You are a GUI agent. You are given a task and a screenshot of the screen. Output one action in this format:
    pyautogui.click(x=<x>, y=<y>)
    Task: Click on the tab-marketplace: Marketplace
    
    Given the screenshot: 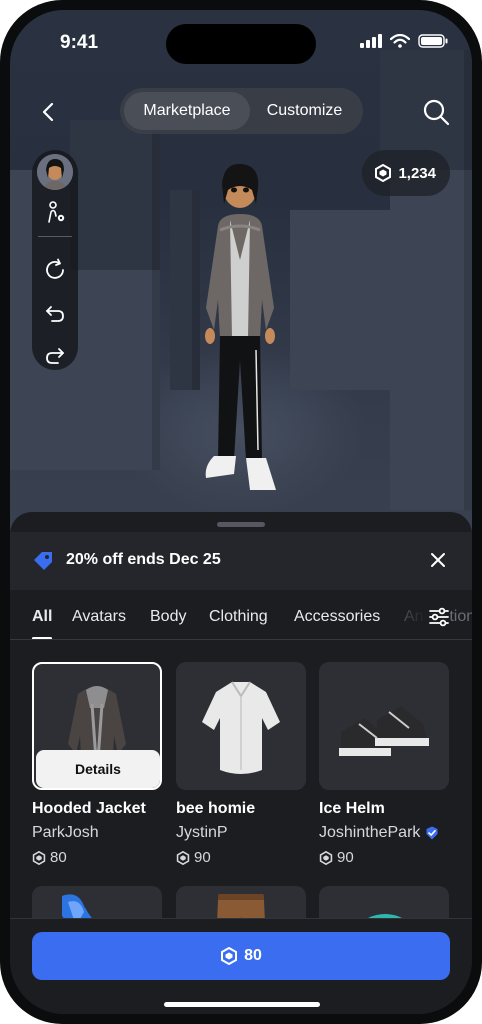 What is the action you would take?
    pyautogui.click(x=187, y=111)
    